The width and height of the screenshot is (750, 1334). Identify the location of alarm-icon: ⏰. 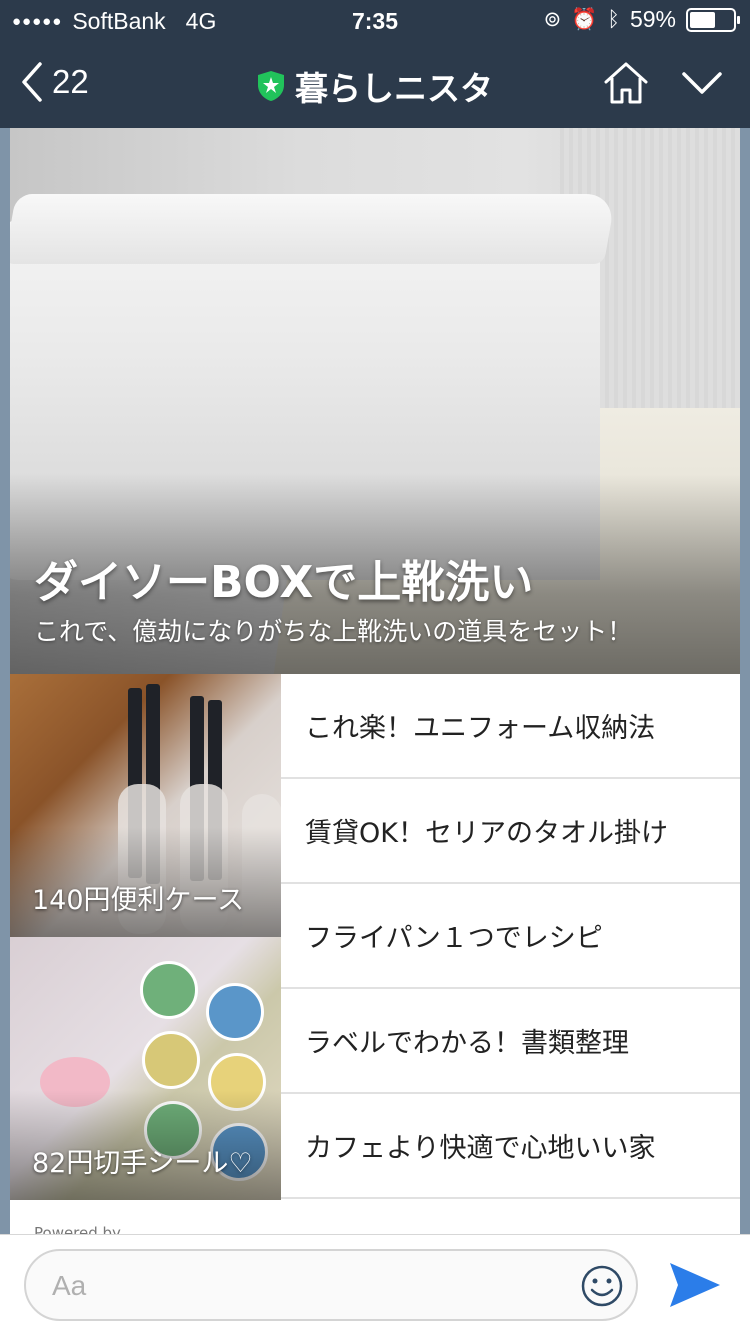
(584, 19).